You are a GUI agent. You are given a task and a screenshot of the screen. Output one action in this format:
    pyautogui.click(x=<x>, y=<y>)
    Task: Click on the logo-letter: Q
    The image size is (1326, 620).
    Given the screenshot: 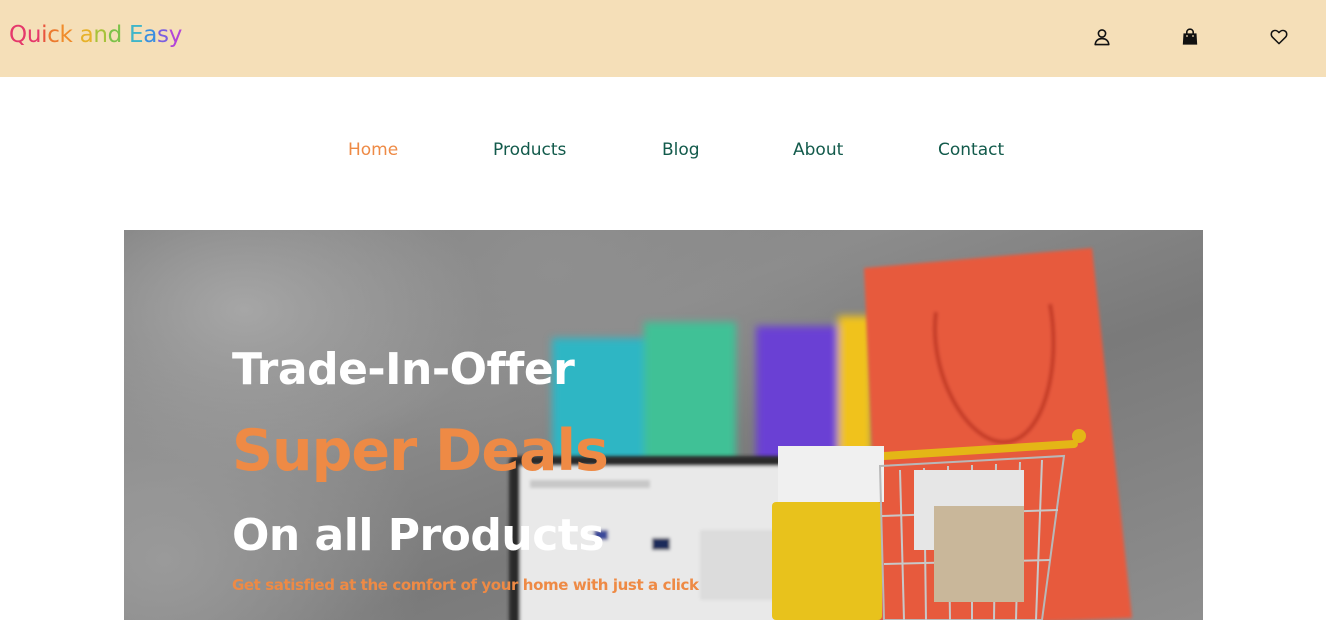 What is the action you would take?
    pyautogui.click(x=18, y=35)
    